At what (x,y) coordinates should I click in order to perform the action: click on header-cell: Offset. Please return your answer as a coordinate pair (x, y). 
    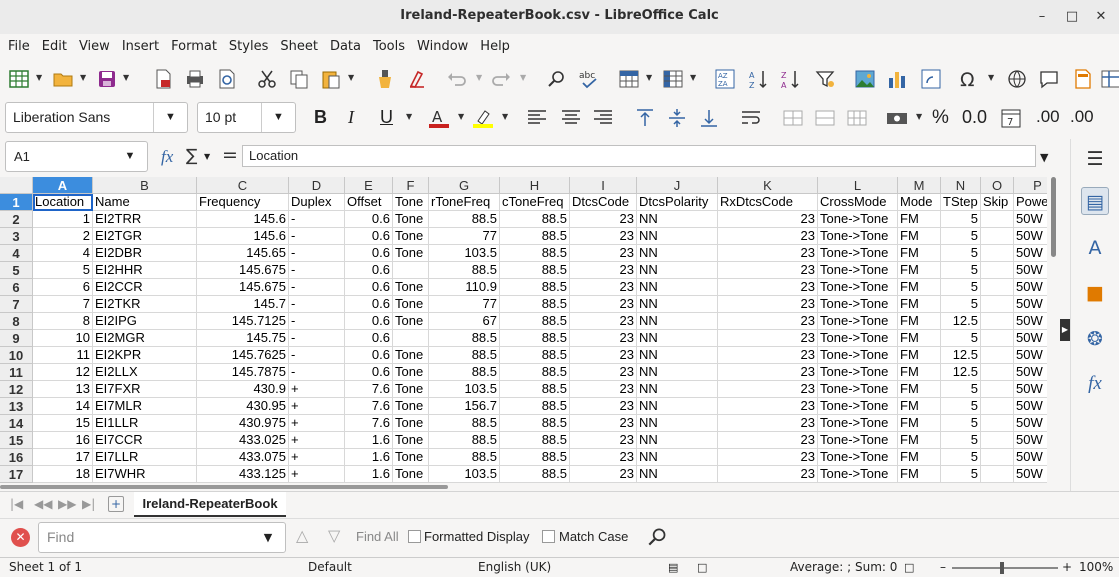
    Looking at the image, I should click on (369, 202).